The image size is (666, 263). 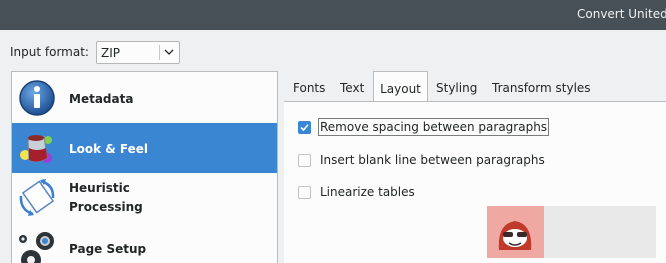 I want to click on remove-spacing-checkbox, so click(x=304, y=127).